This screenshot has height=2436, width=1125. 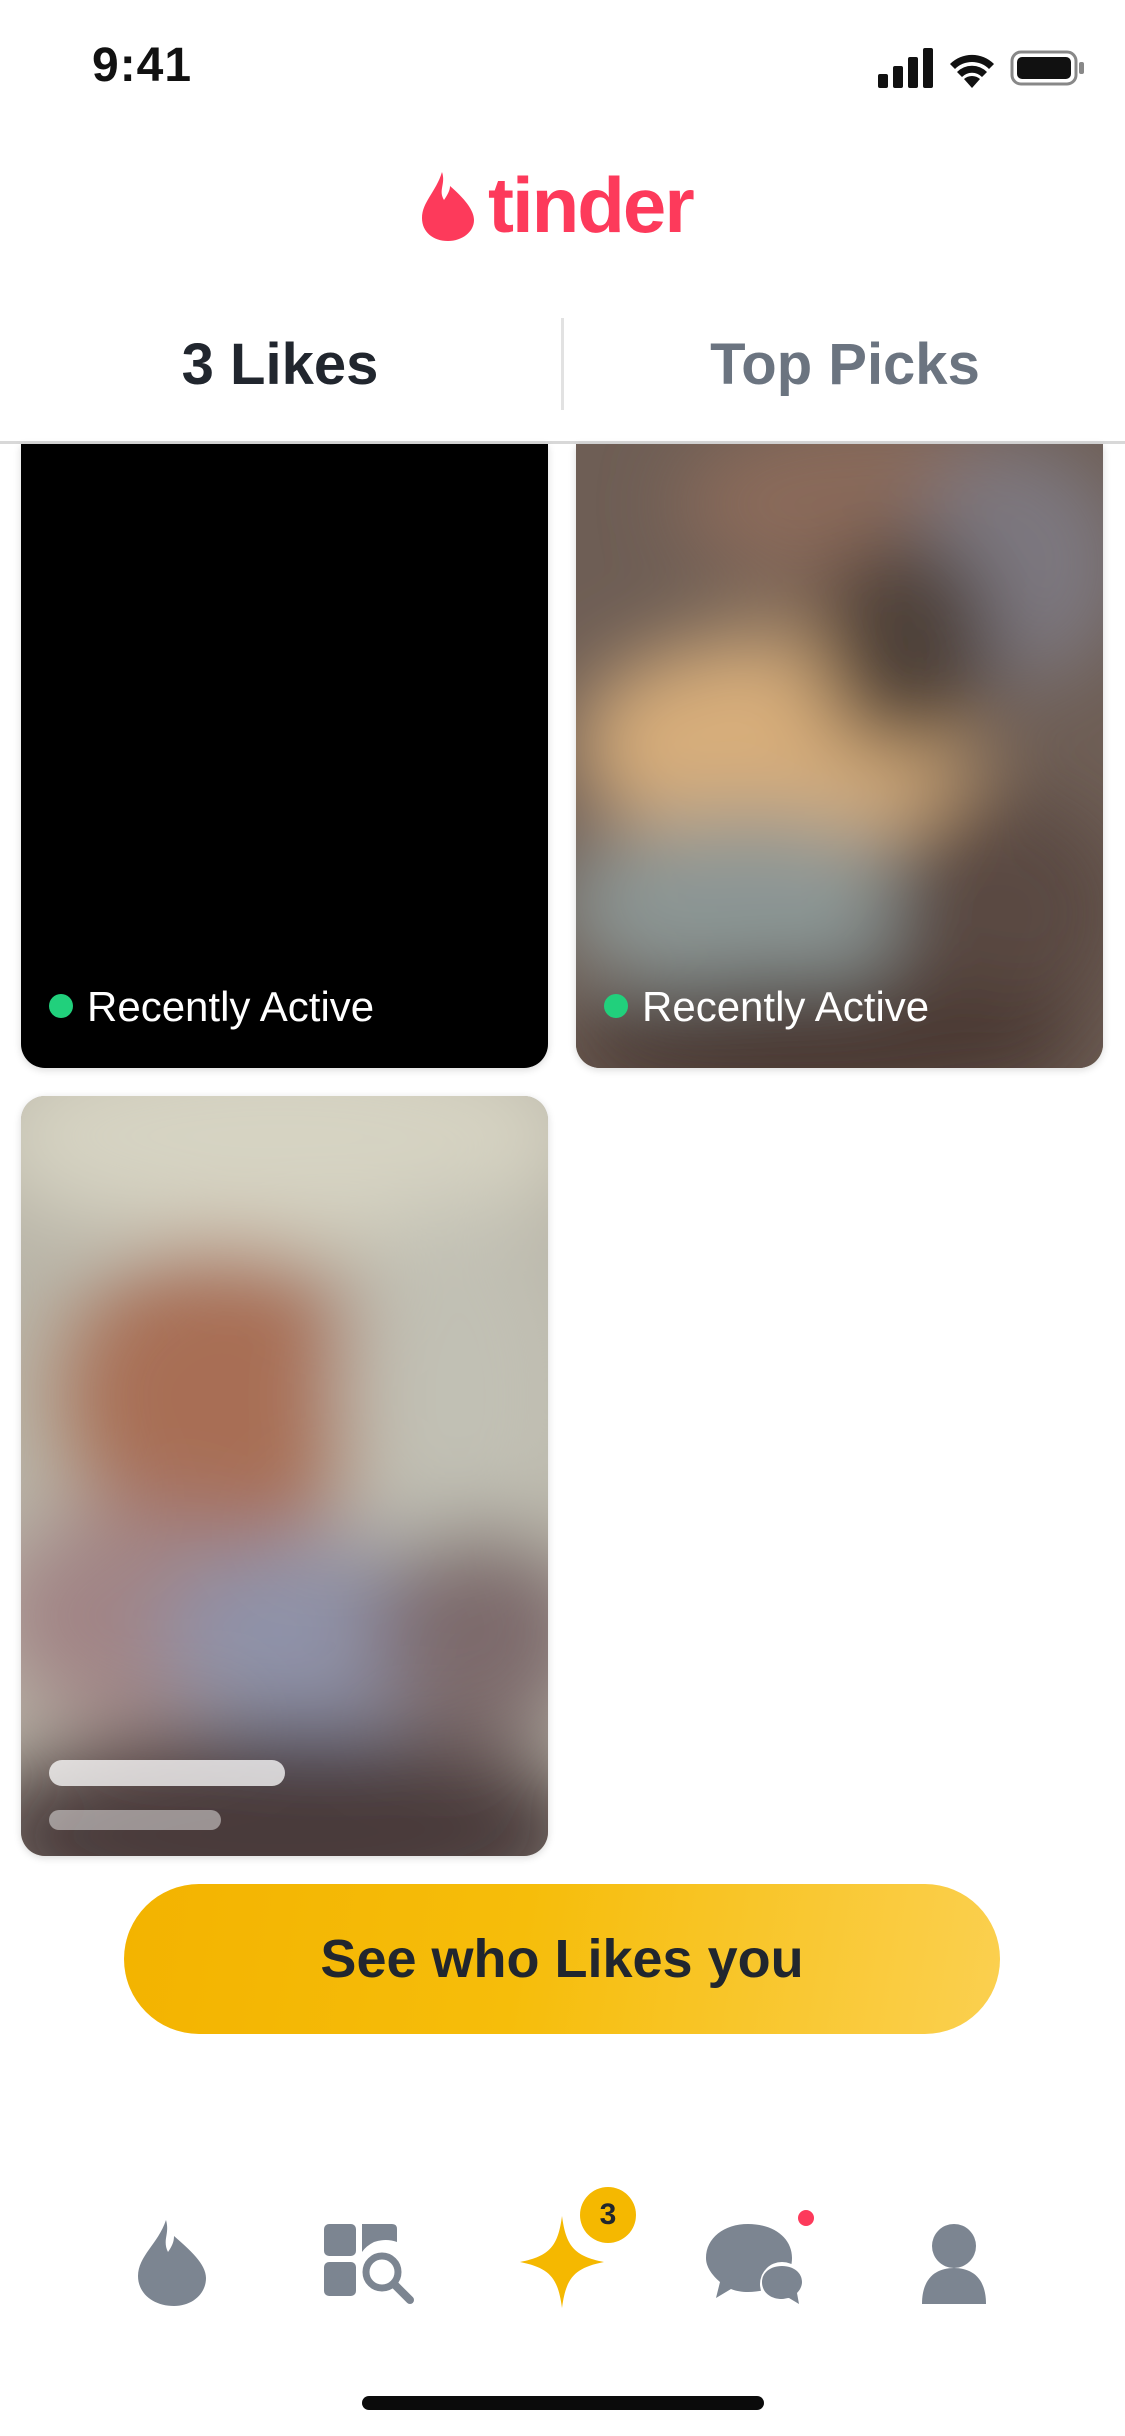 What do you see at coordinates (280, 365) in the screenshot?
I see `tab-likes: 3 Likes` at bounding box center [280, 365].